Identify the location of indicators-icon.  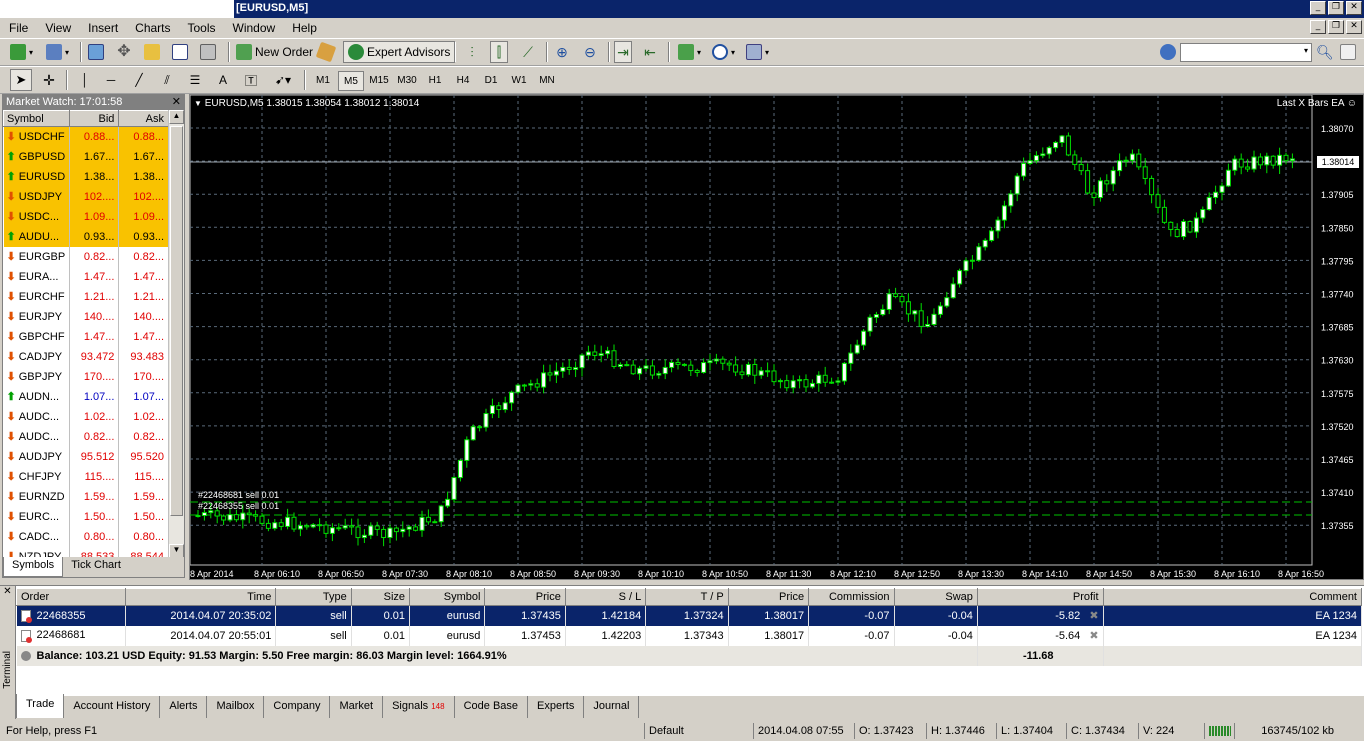
(686, 52).